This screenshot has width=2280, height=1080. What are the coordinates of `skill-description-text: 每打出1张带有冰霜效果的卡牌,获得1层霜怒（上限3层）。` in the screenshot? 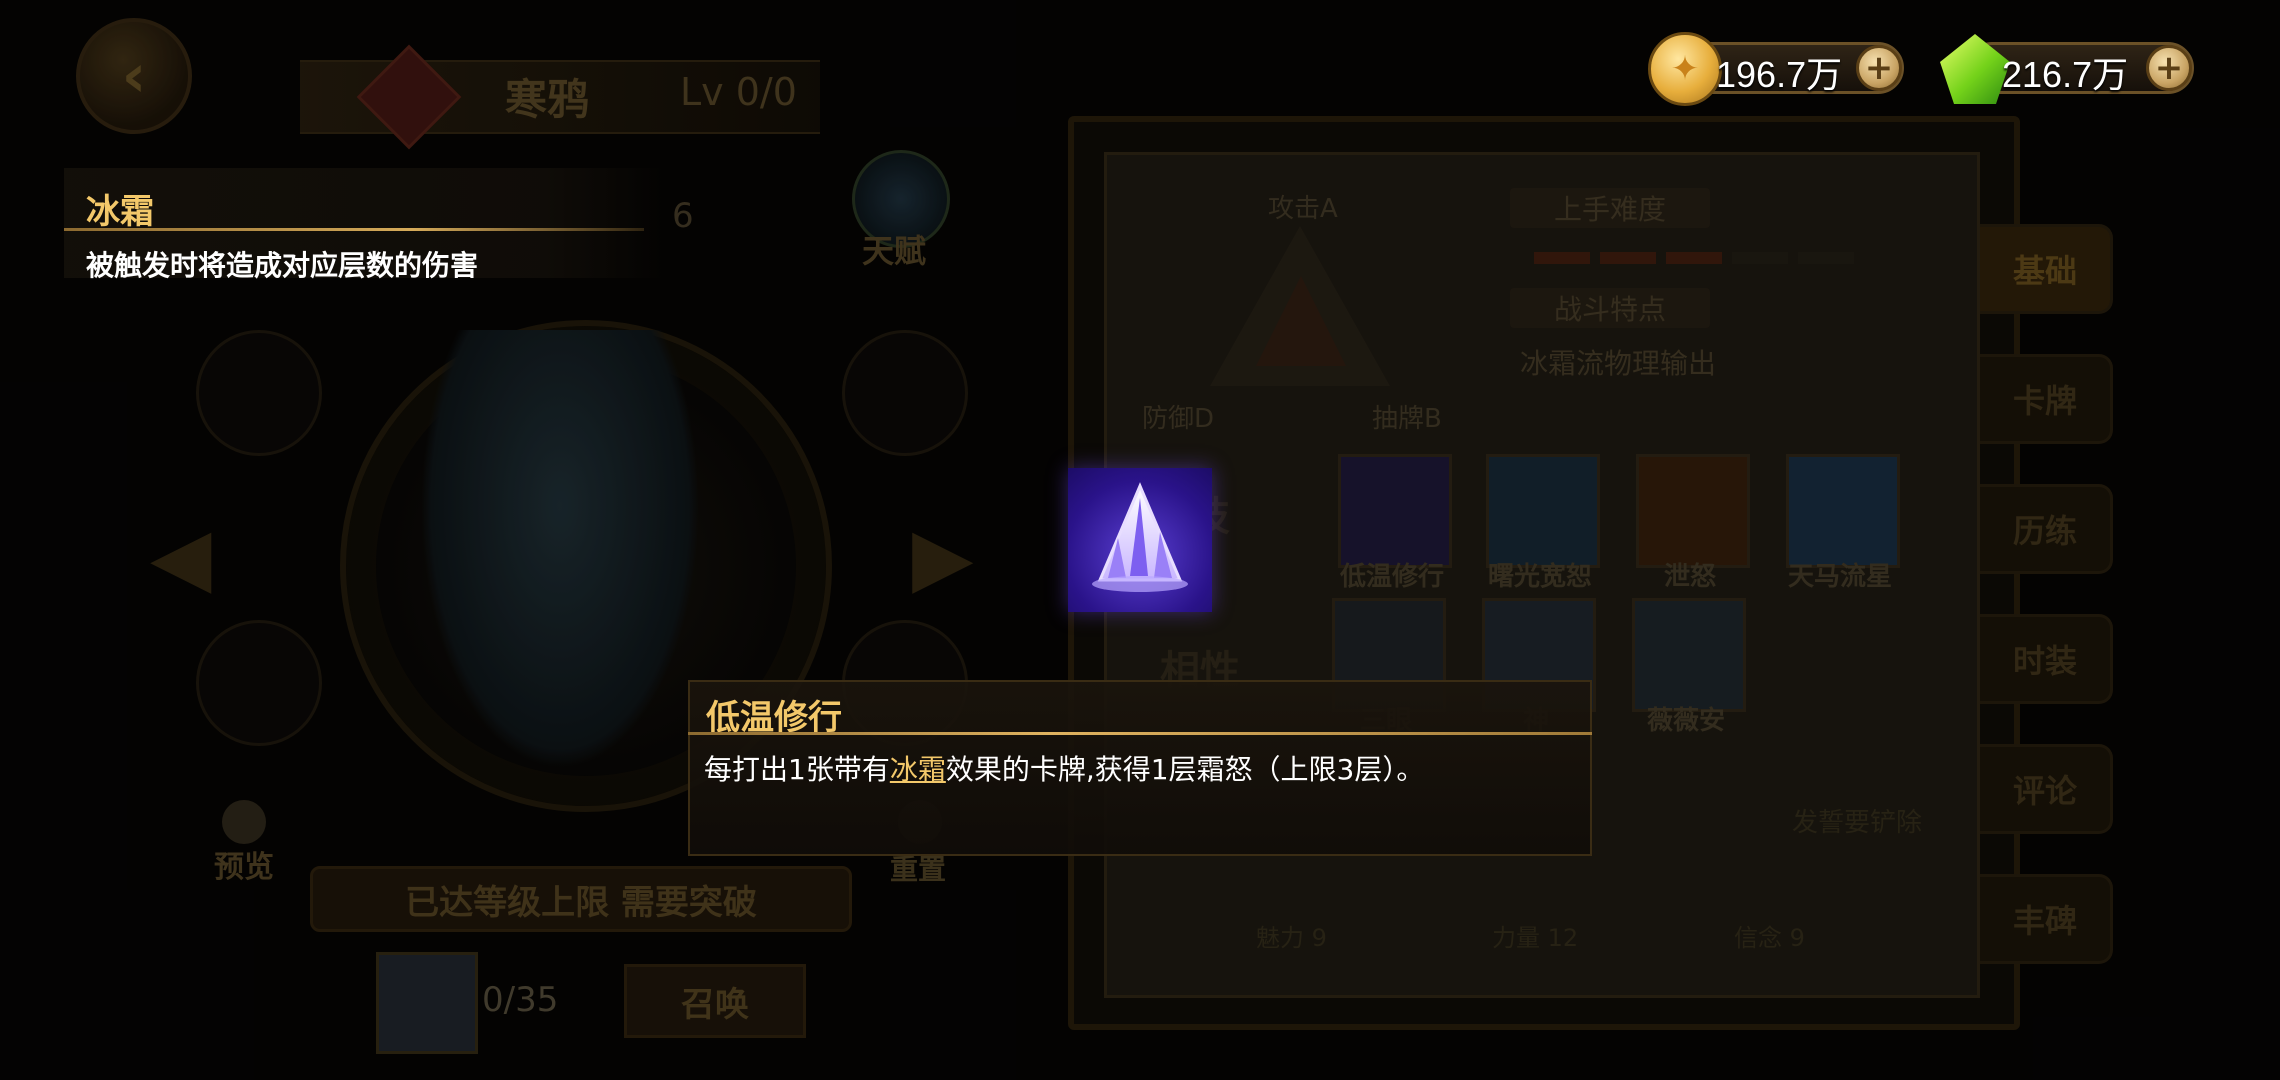 It's located at (1064, 768).